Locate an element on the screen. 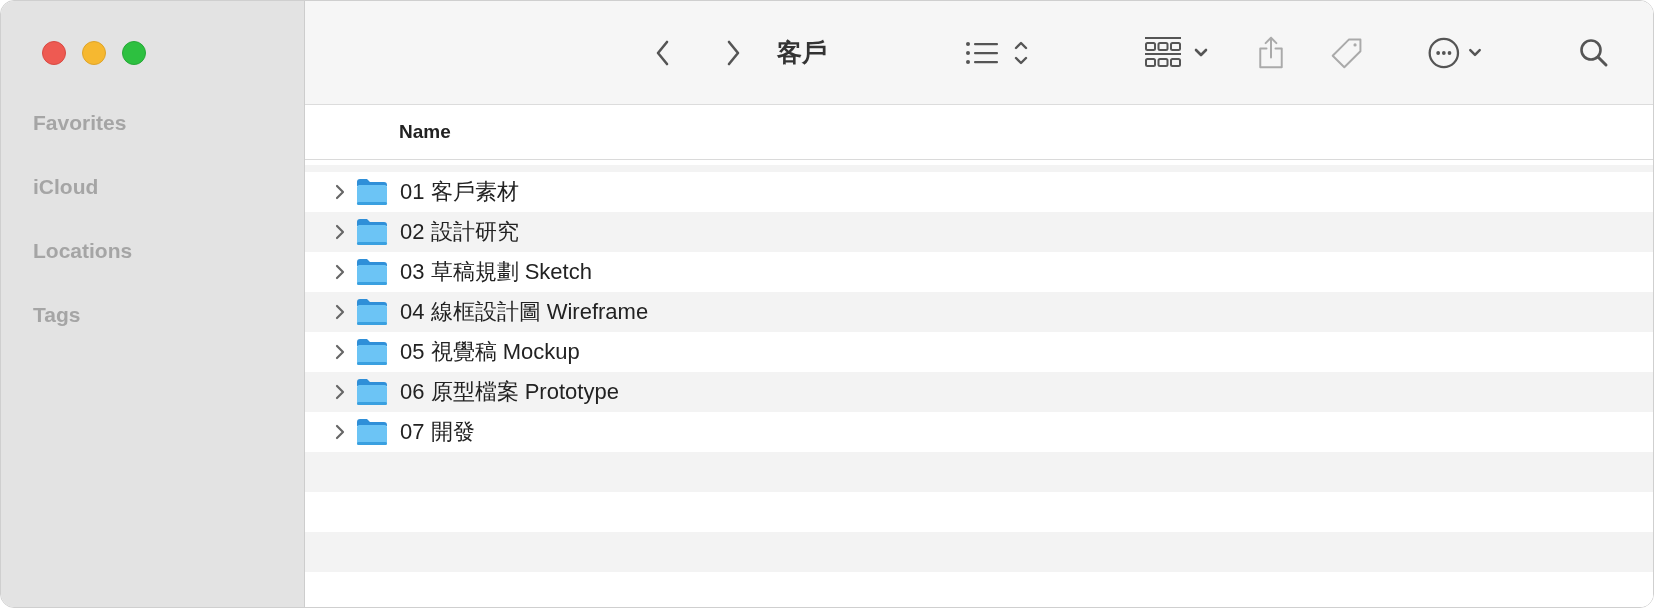 The height and width of the screenshot is (608, 1654). folder-name: 07 開發 is located at coordinates (437, 432).